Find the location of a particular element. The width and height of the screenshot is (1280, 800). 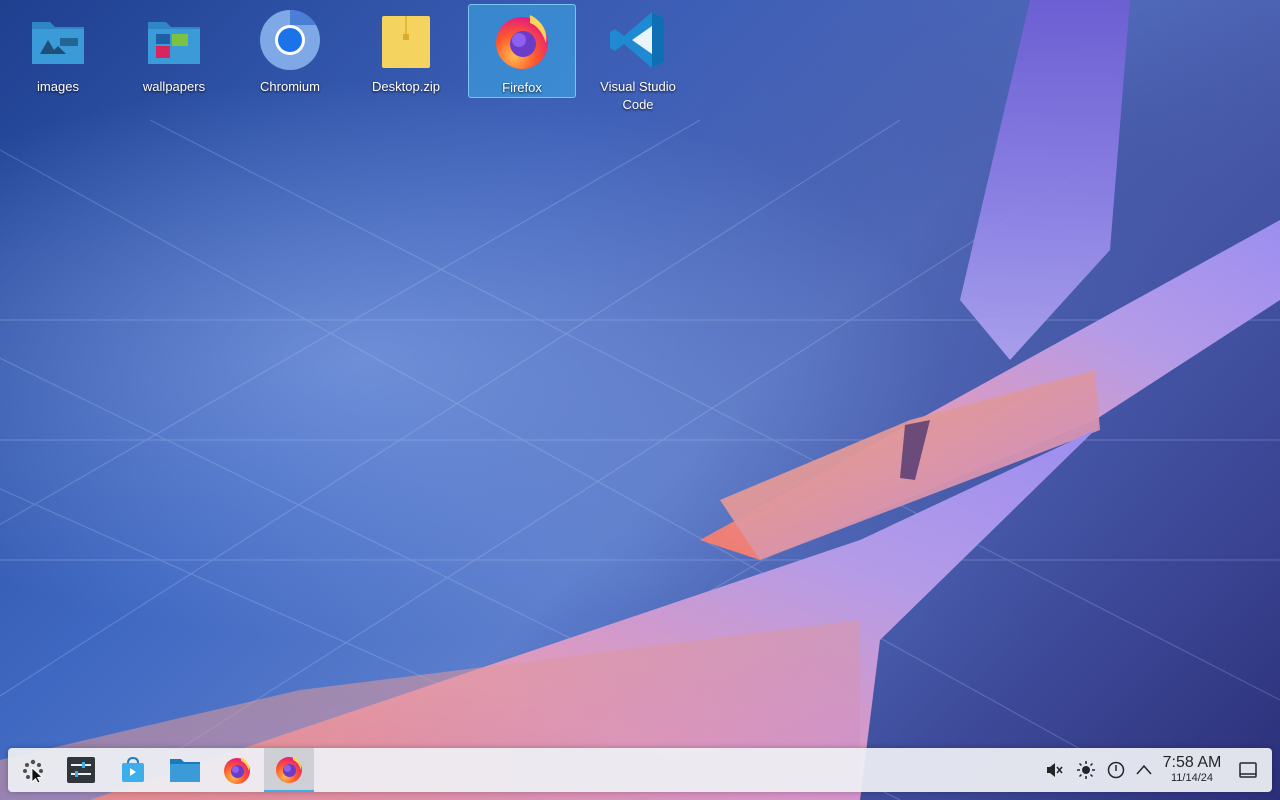

speaker-muted-icon is located at coordinates (1055, 770).